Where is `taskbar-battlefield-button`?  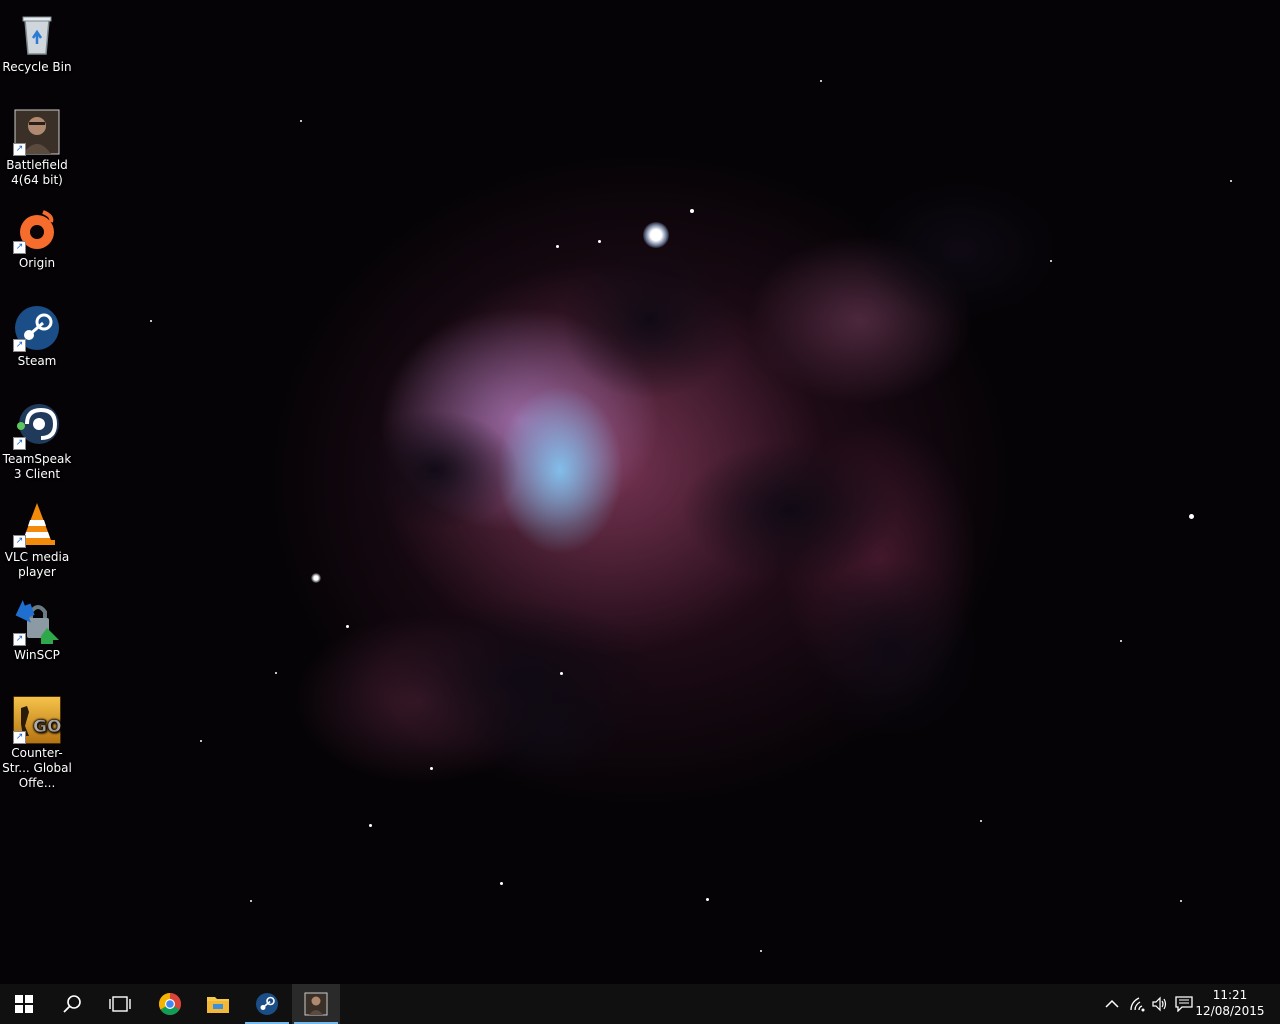
taskbar-battlefield-button is located at coordinates (316, 1004).